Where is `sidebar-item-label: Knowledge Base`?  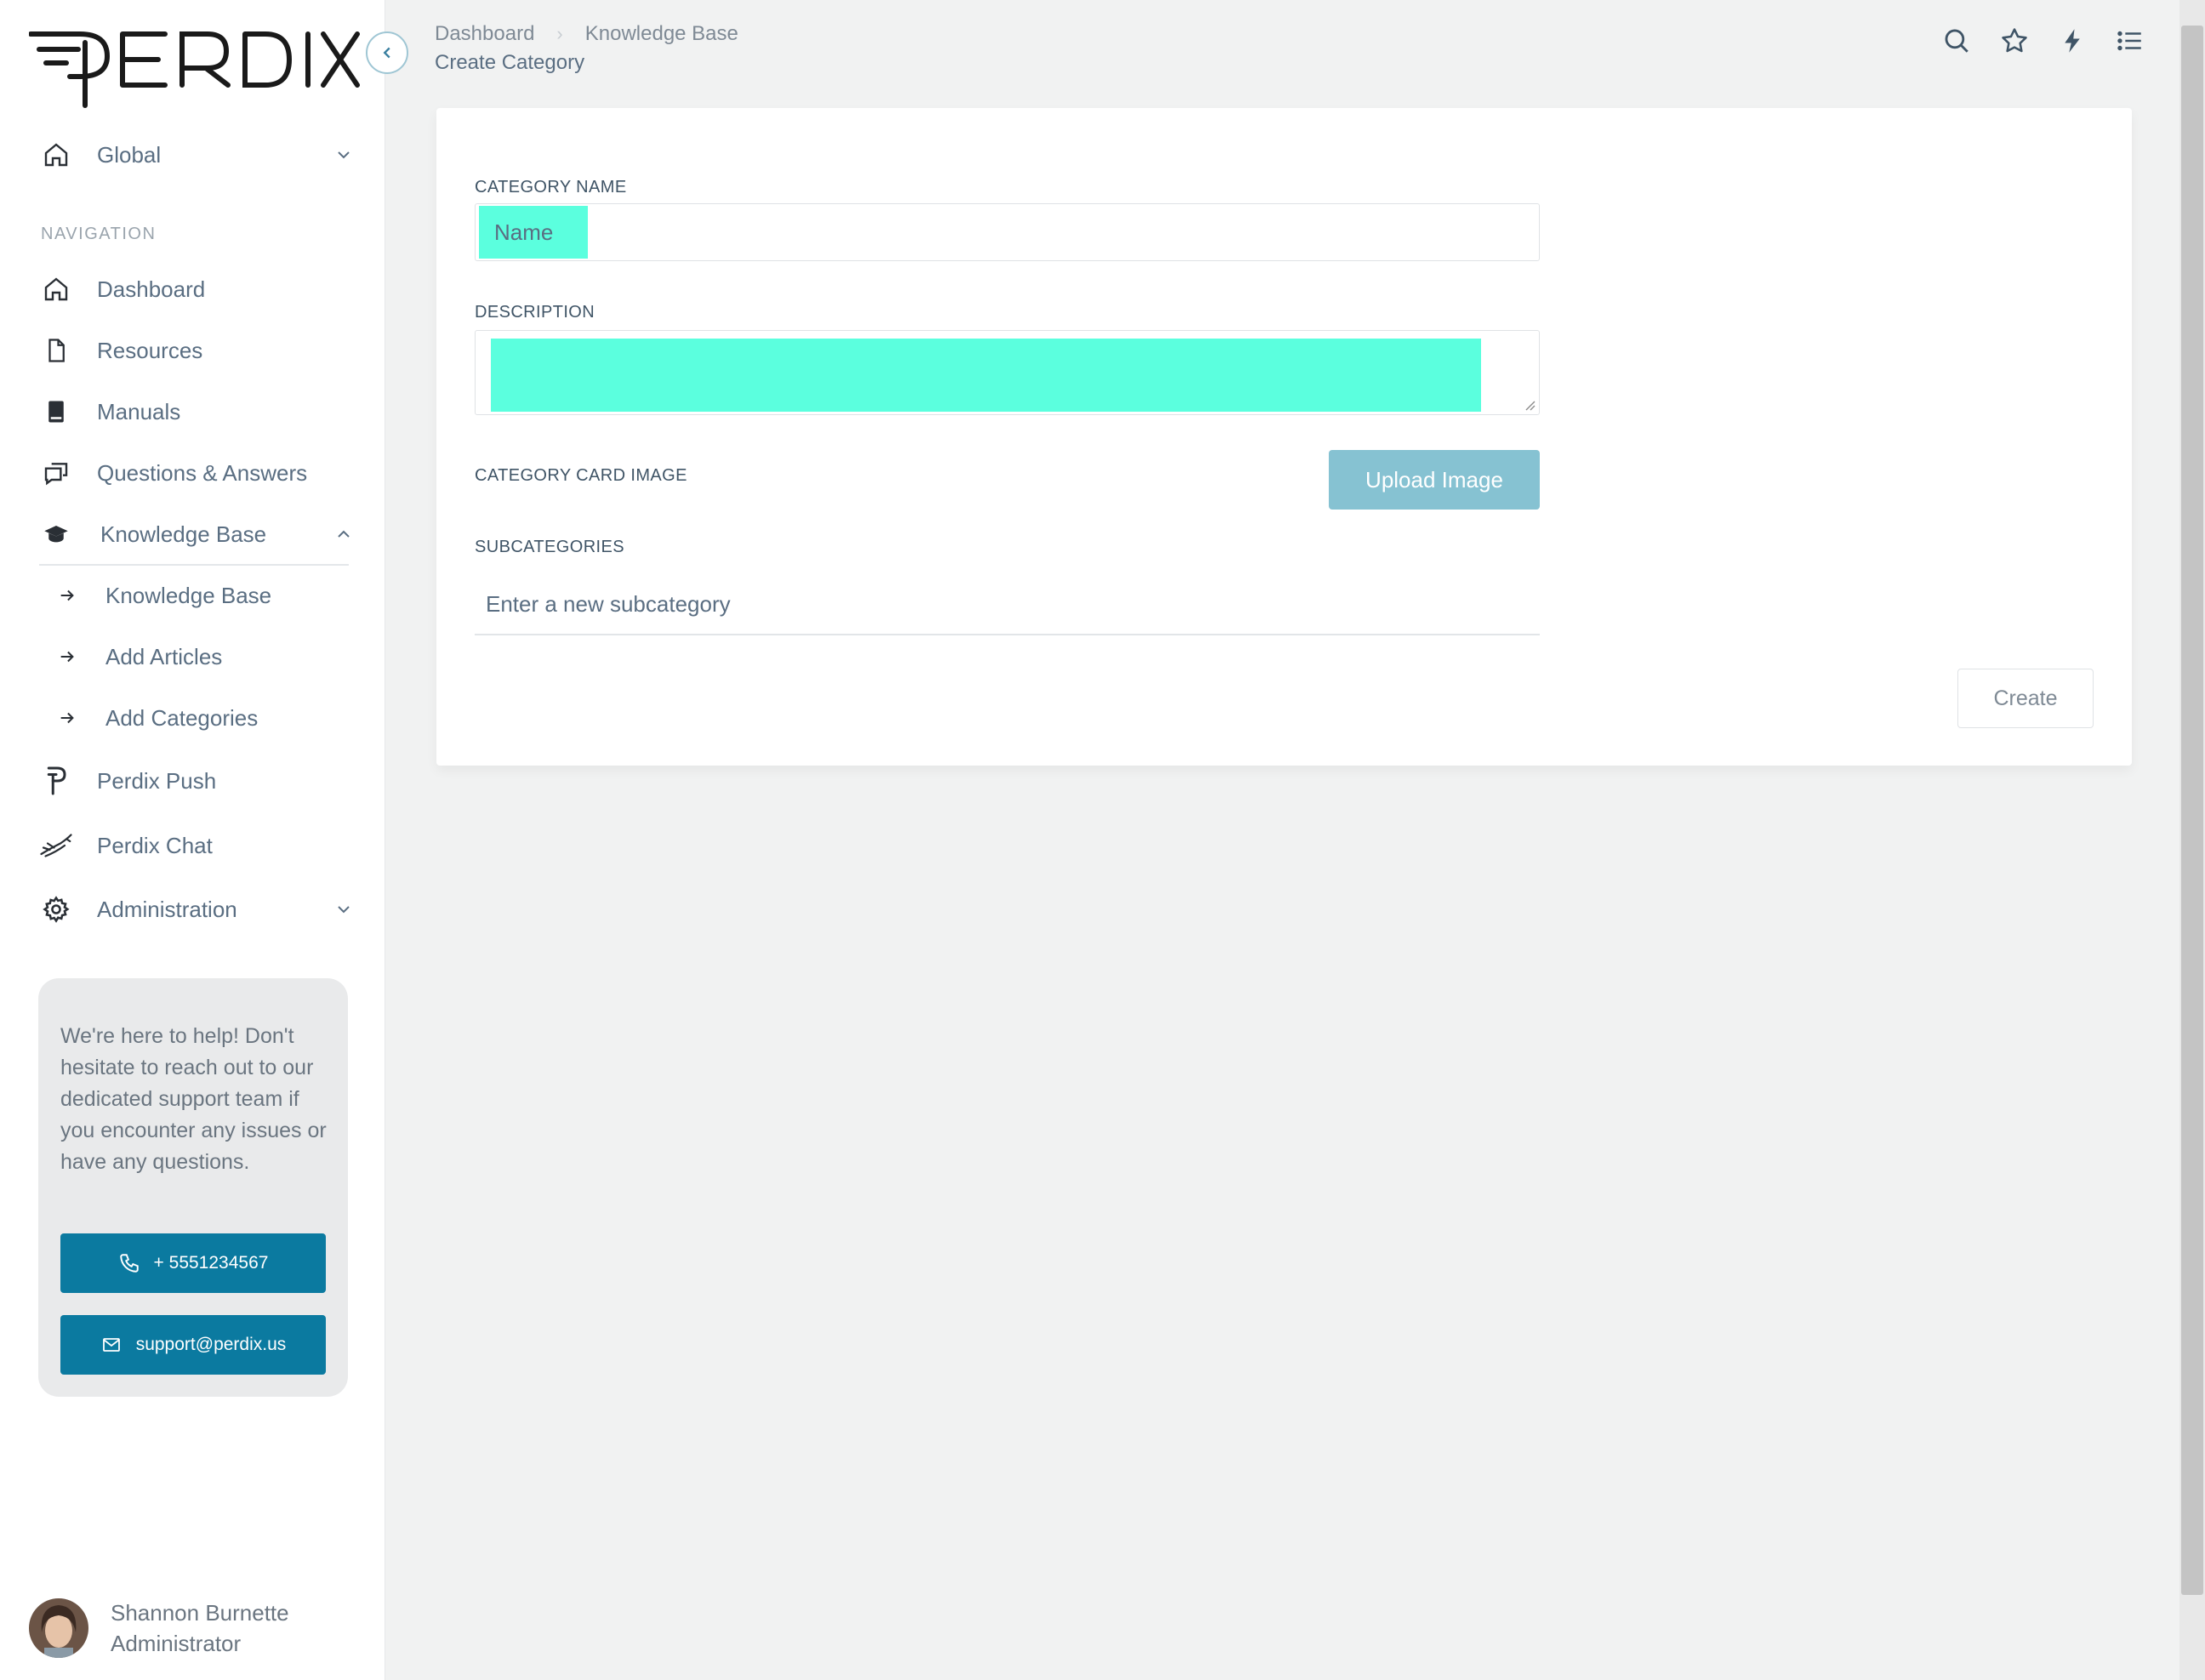
sidebar-item-label: Knowledge Base is located at coordinates (183, 534).